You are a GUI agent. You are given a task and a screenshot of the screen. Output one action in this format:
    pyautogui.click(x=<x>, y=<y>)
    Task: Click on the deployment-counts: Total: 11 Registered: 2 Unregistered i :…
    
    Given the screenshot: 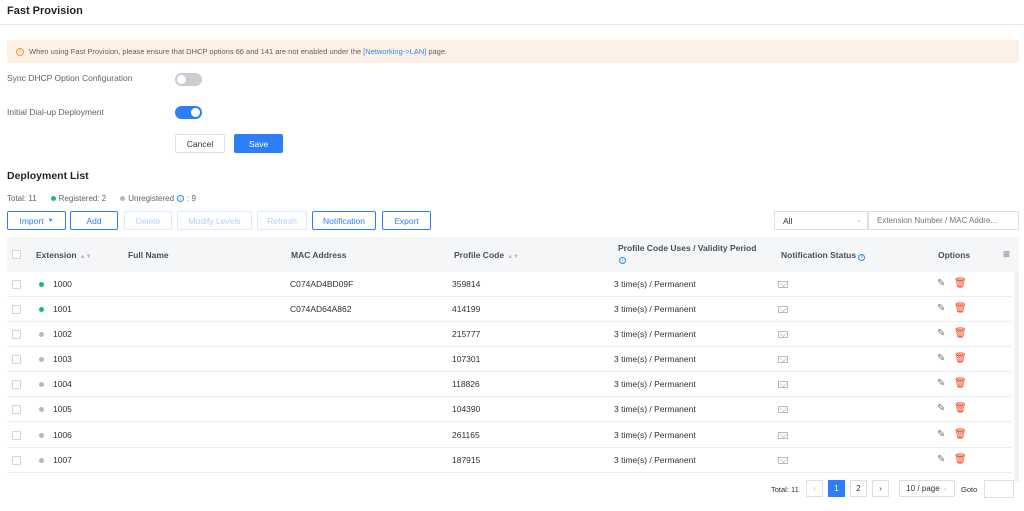 What is the action you would take?
    pyautogui.click(x=101, y=198)
    